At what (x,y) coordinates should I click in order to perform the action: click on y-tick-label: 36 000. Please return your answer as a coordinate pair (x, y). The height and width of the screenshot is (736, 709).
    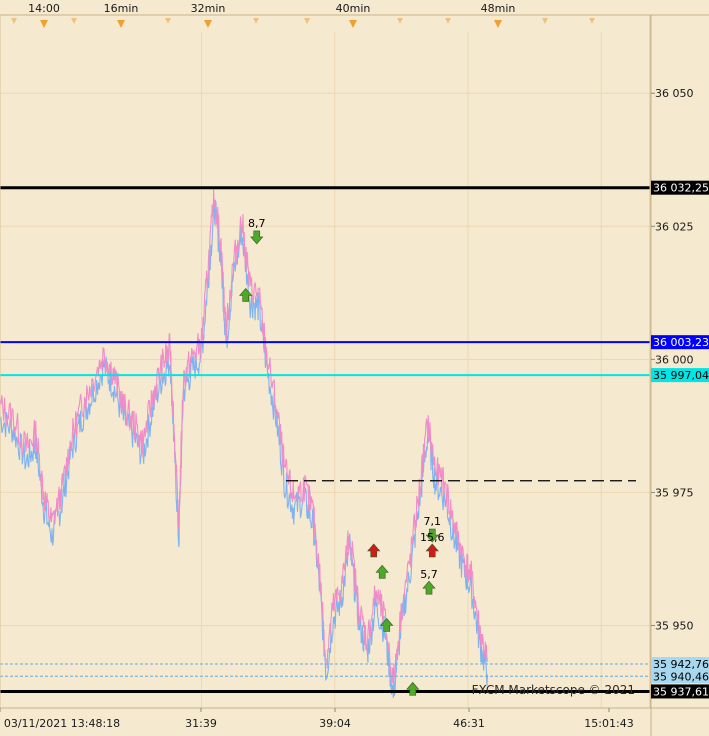
    Looking at the image, I should click on (674, 359).